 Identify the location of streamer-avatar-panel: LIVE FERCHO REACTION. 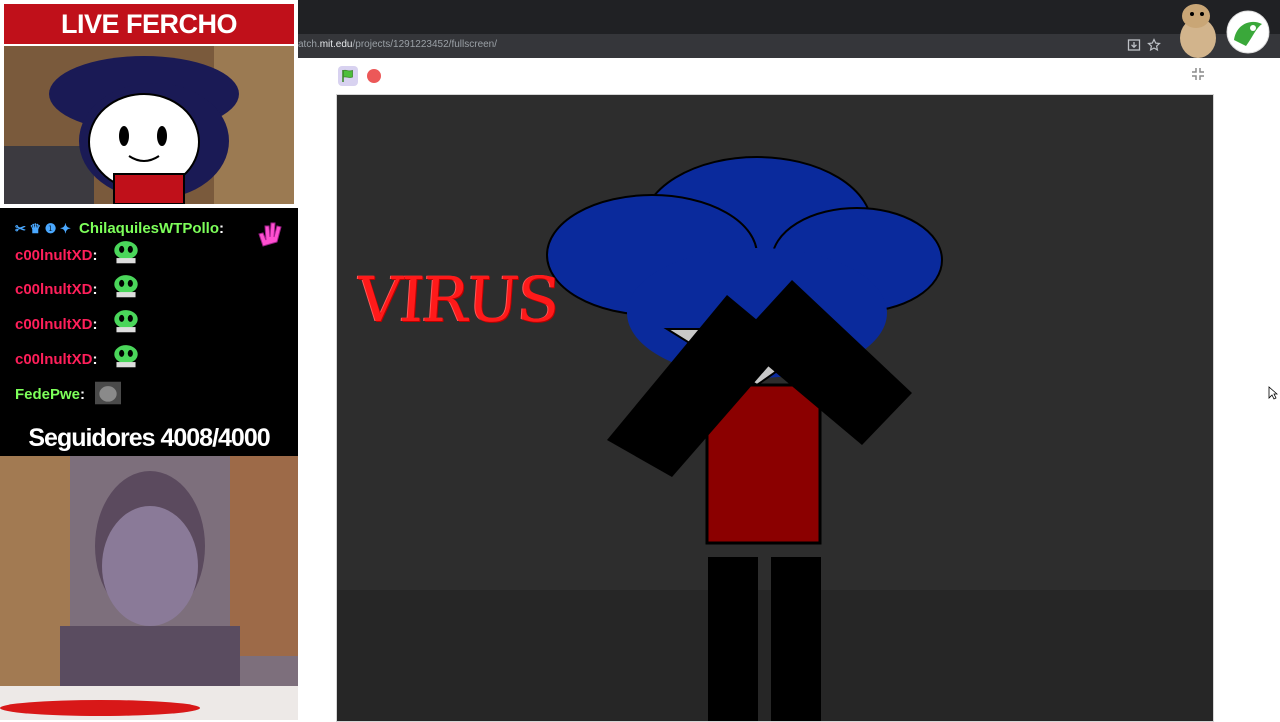
(149, 104).